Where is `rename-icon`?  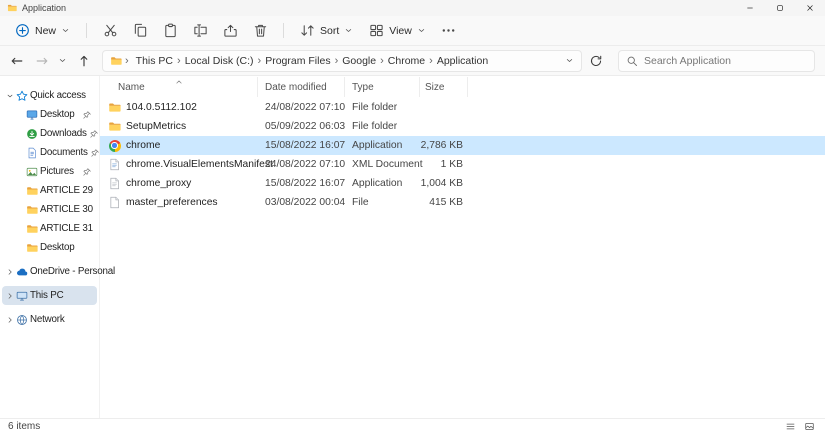 rename-icon is located at coordinates (200, 30).